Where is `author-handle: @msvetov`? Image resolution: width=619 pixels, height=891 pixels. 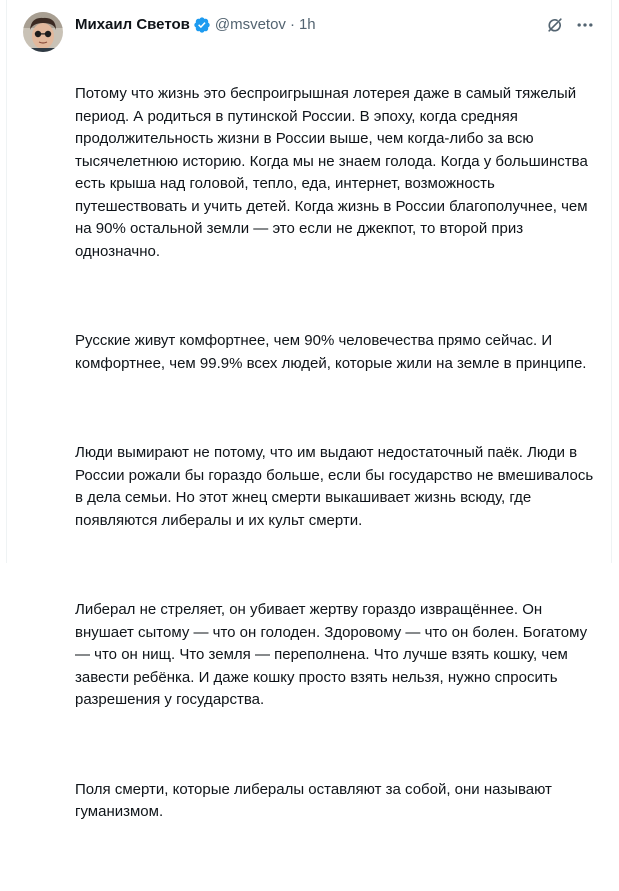
author-handle: @msvetov is located at coordinates (250, 25).